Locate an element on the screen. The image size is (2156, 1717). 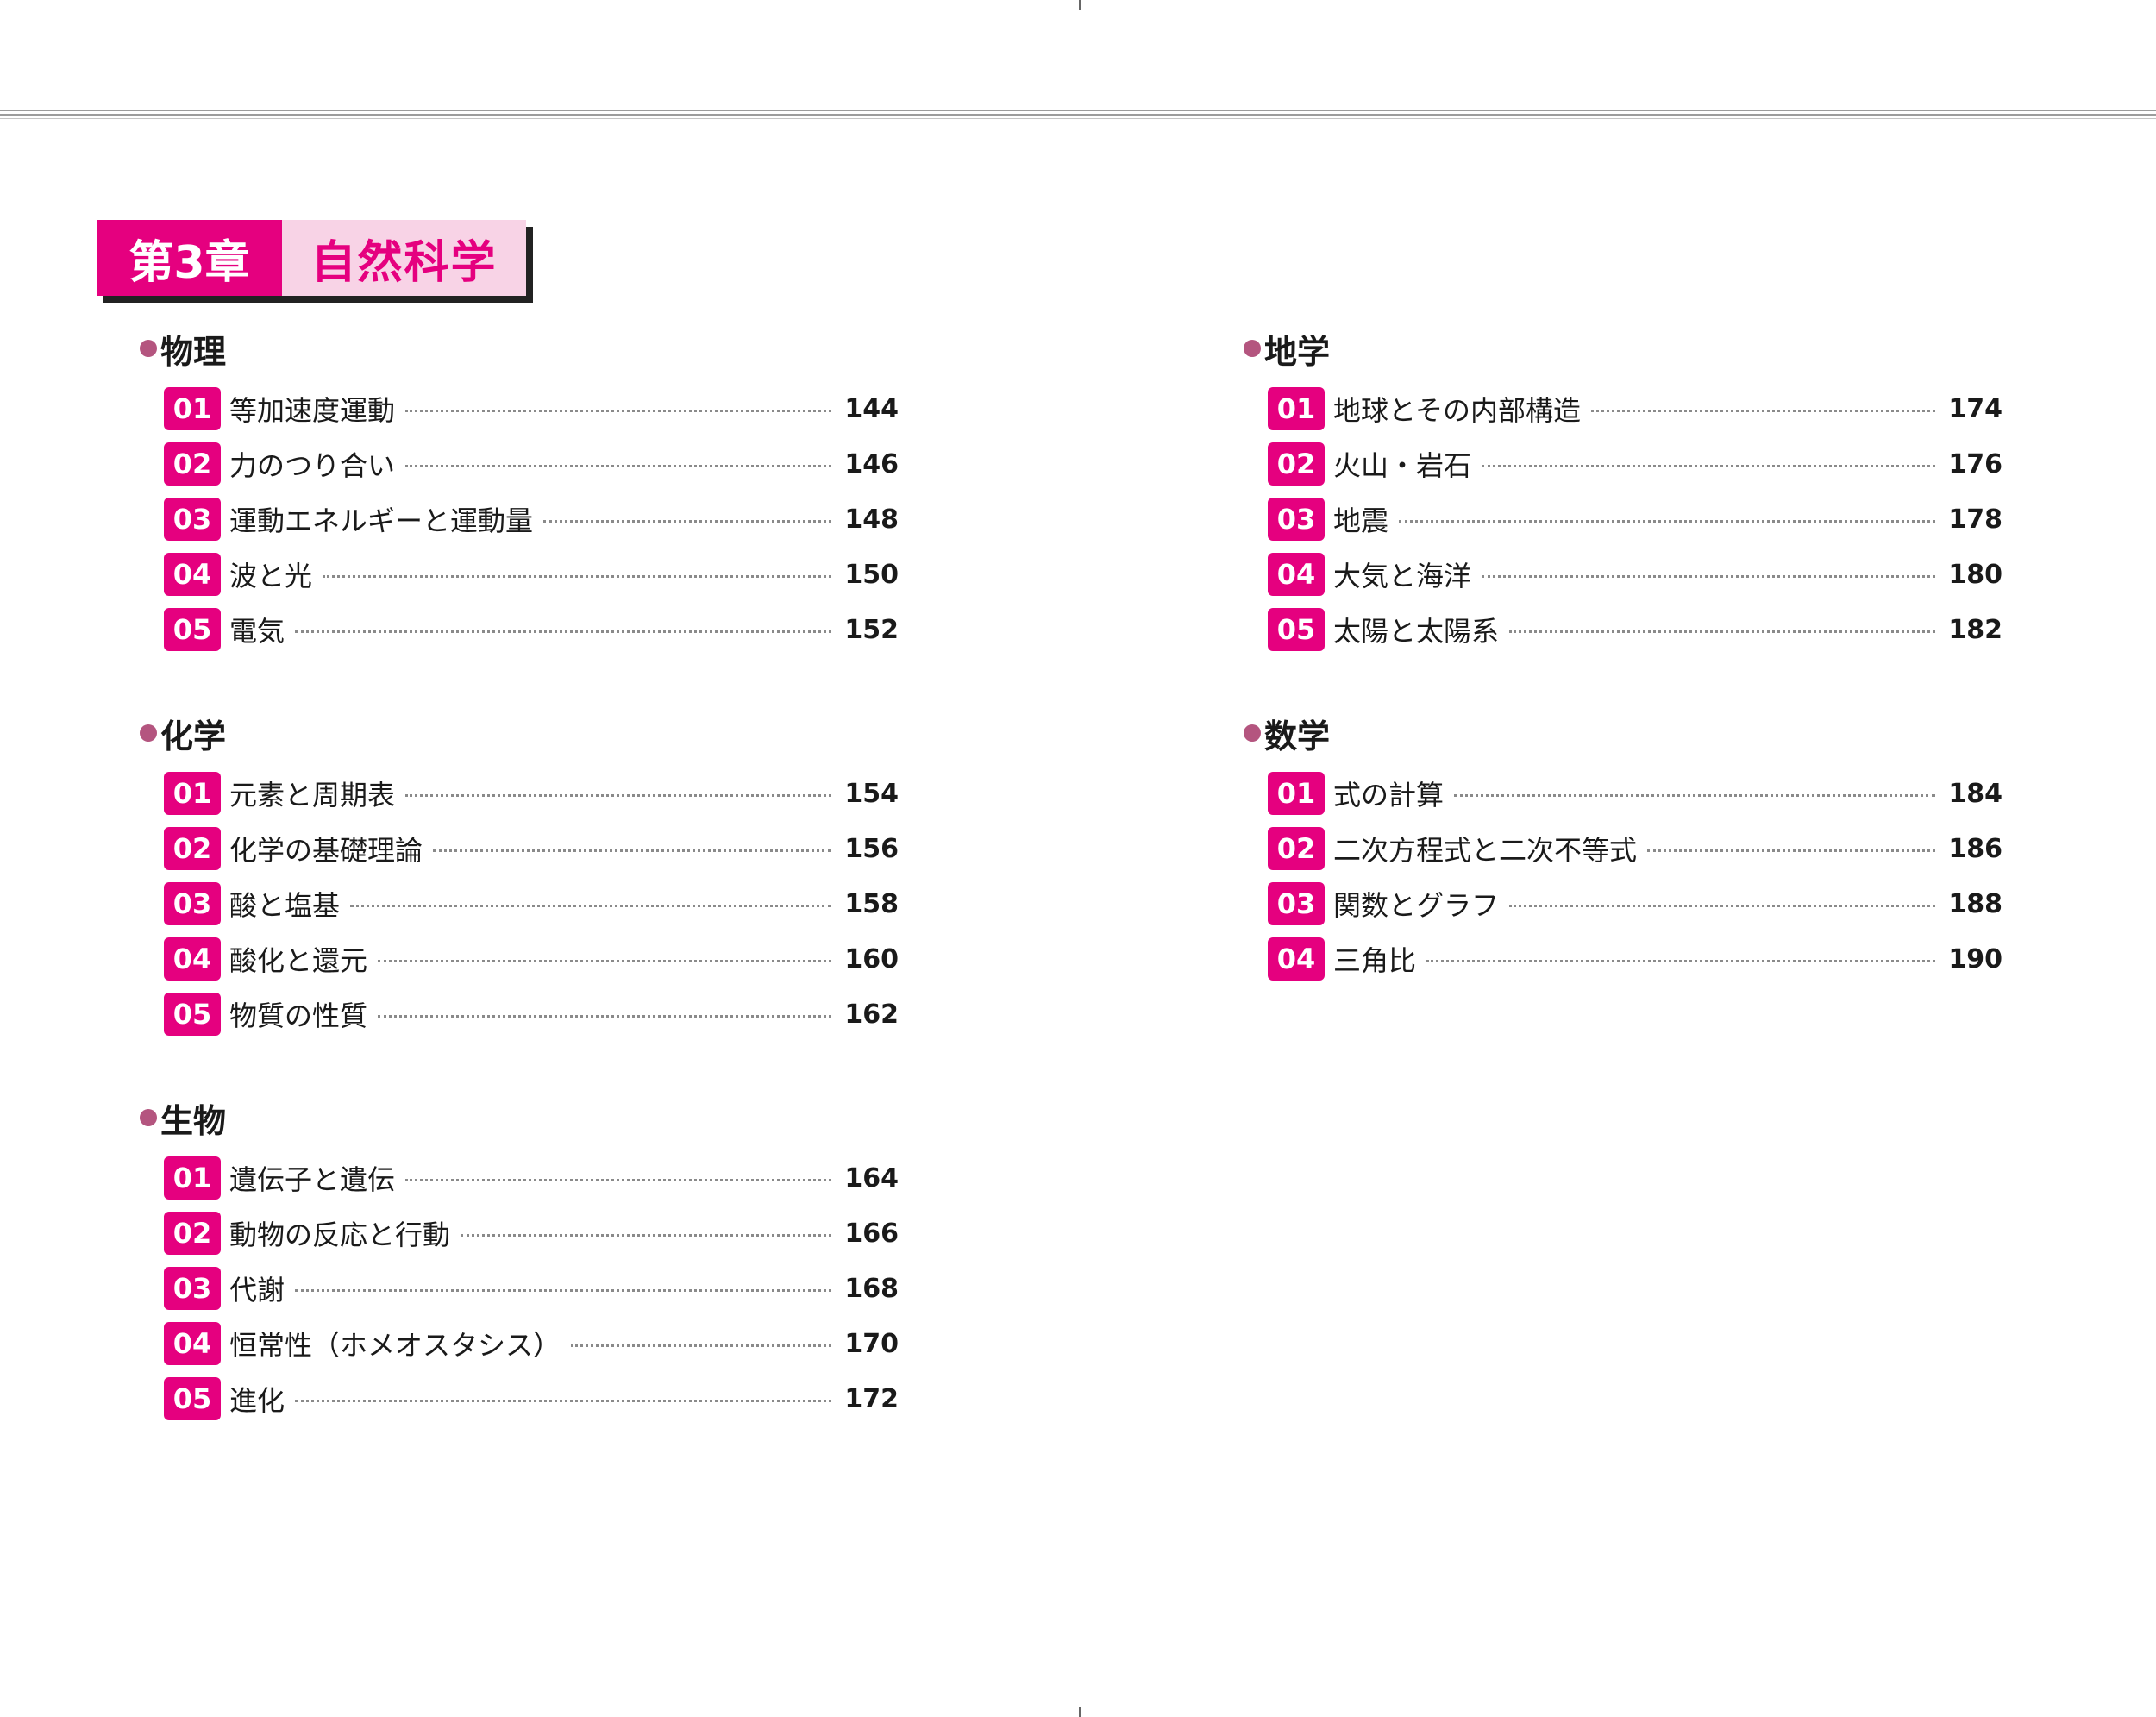
page-number: 144 is located at coordinates (871, 409).